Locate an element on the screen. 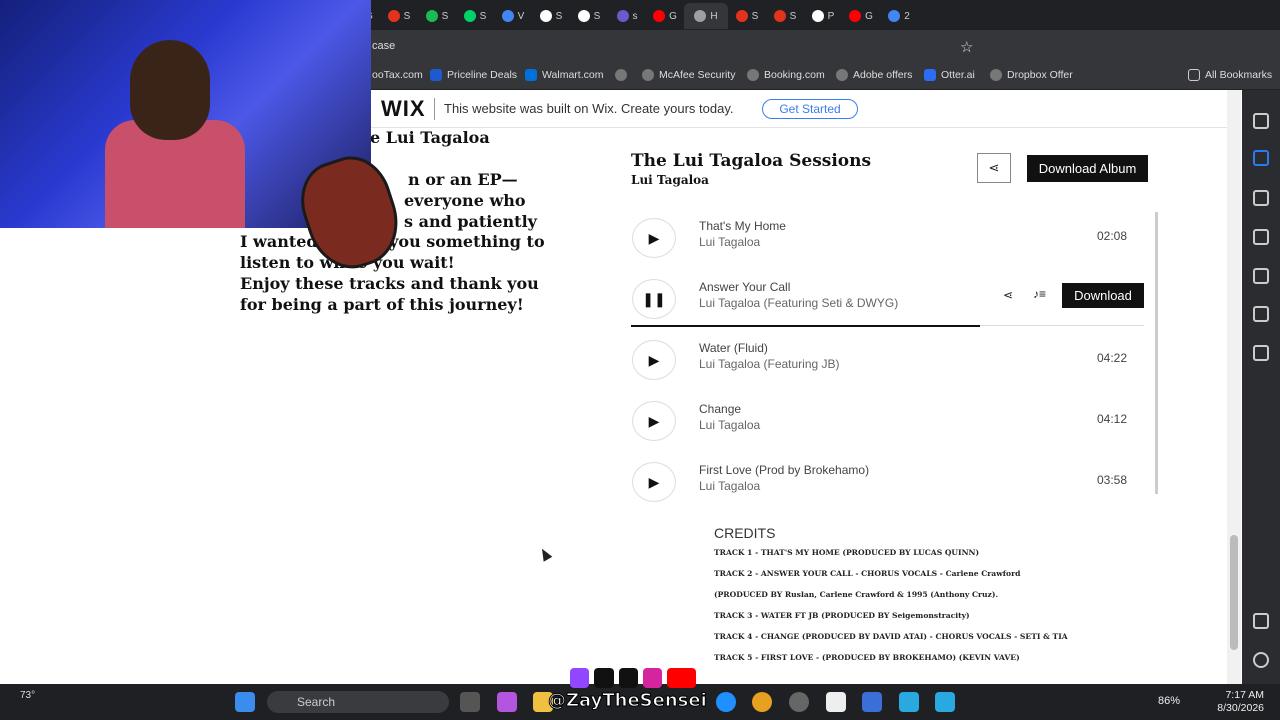 The height and width of the screenshot is (720, 1280). streamer-handle: @ZayTheSensei is located at coordinates (628, 701).